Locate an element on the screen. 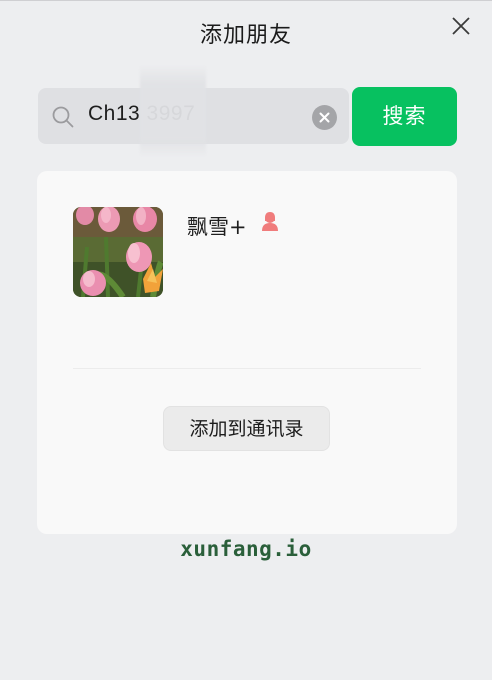 The height and width of the screenshot is (680, 492). avatar is located at coordinates (118, 252).